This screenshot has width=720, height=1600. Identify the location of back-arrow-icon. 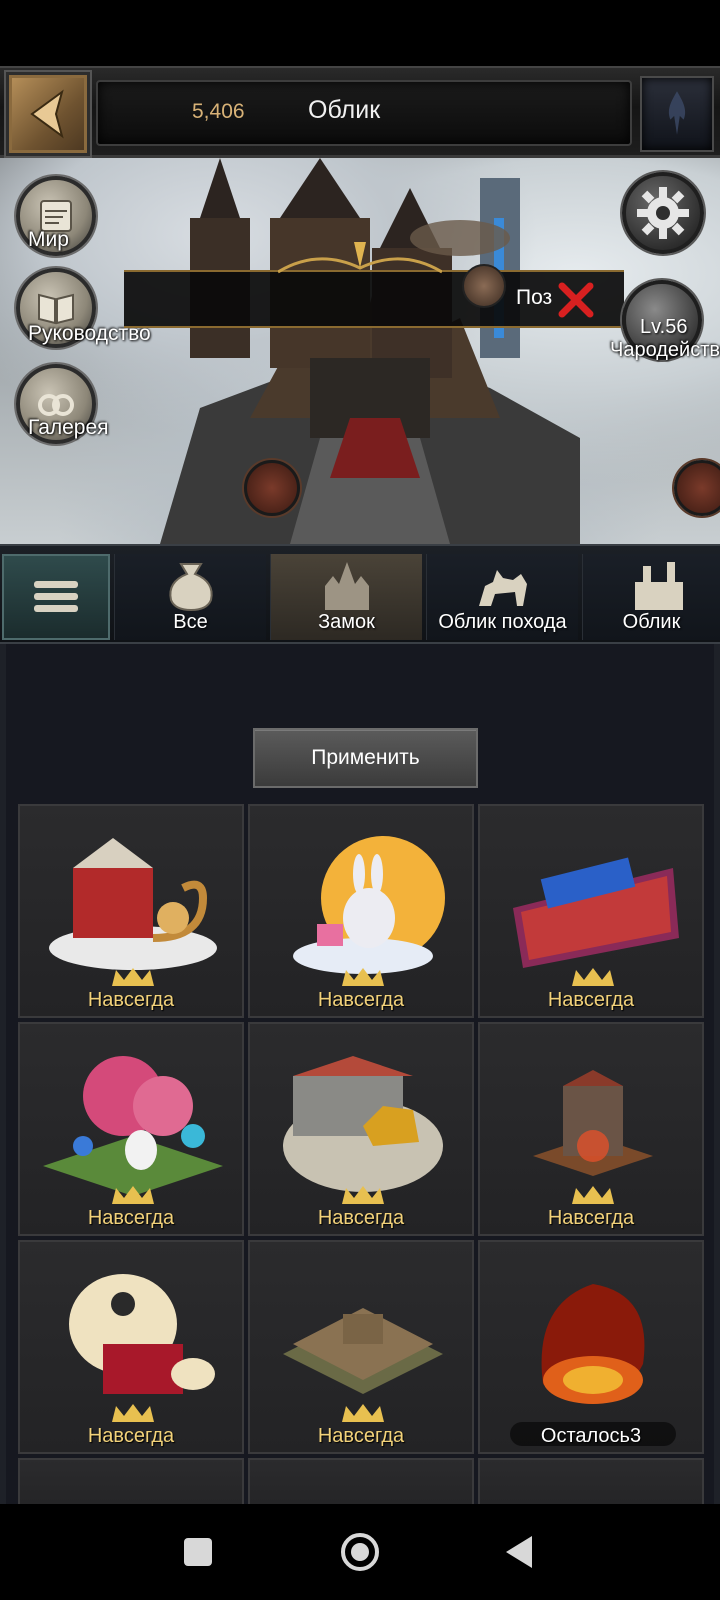
(47, 114).